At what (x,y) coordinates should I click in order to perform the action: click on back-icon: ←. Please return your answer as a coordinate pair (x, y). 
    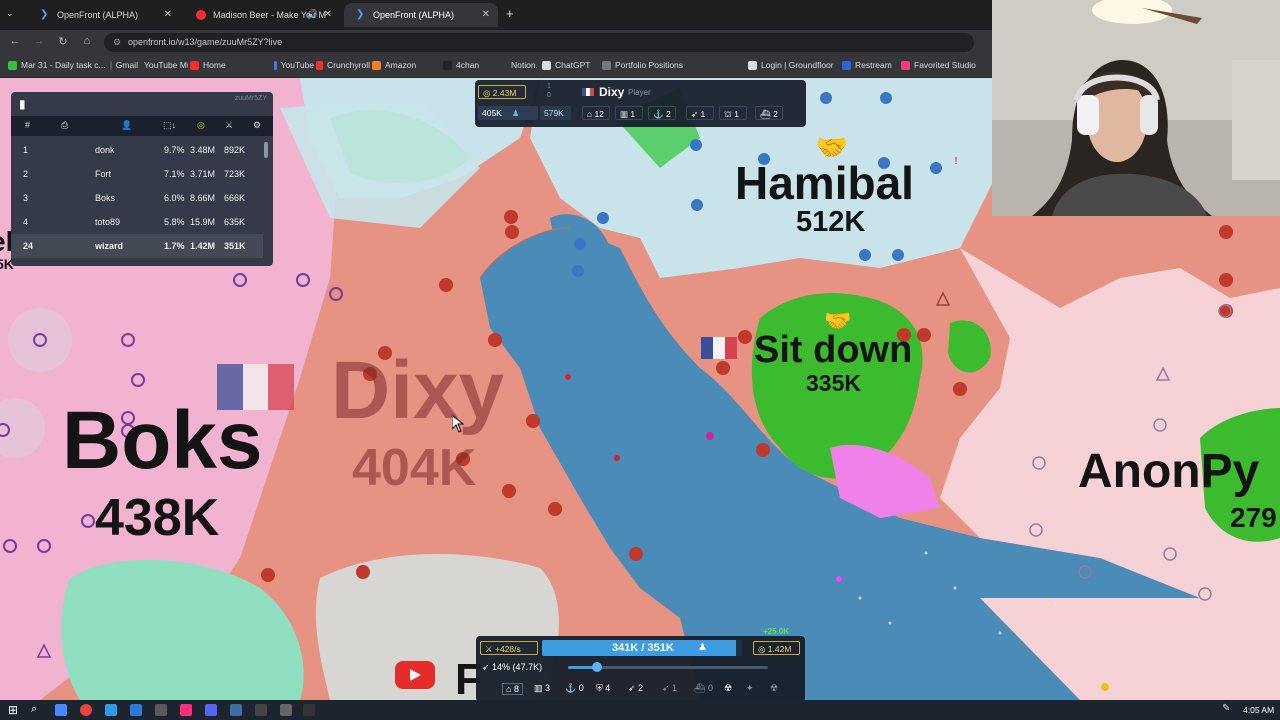
    Looking at the image, I should click on (15, 41).